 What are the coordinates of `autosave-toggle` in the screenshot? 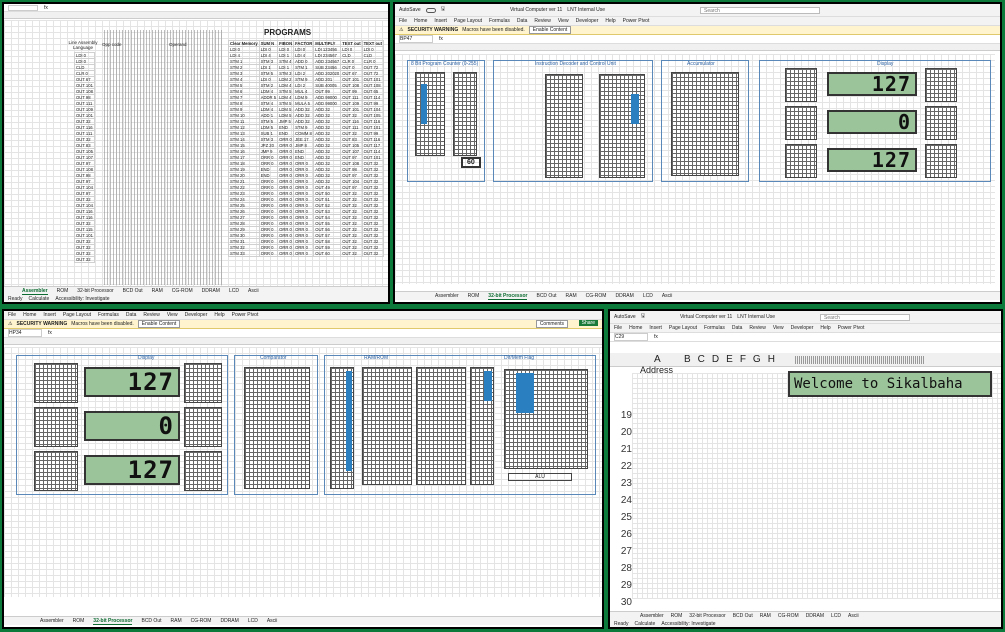 It's located at (430, 10).